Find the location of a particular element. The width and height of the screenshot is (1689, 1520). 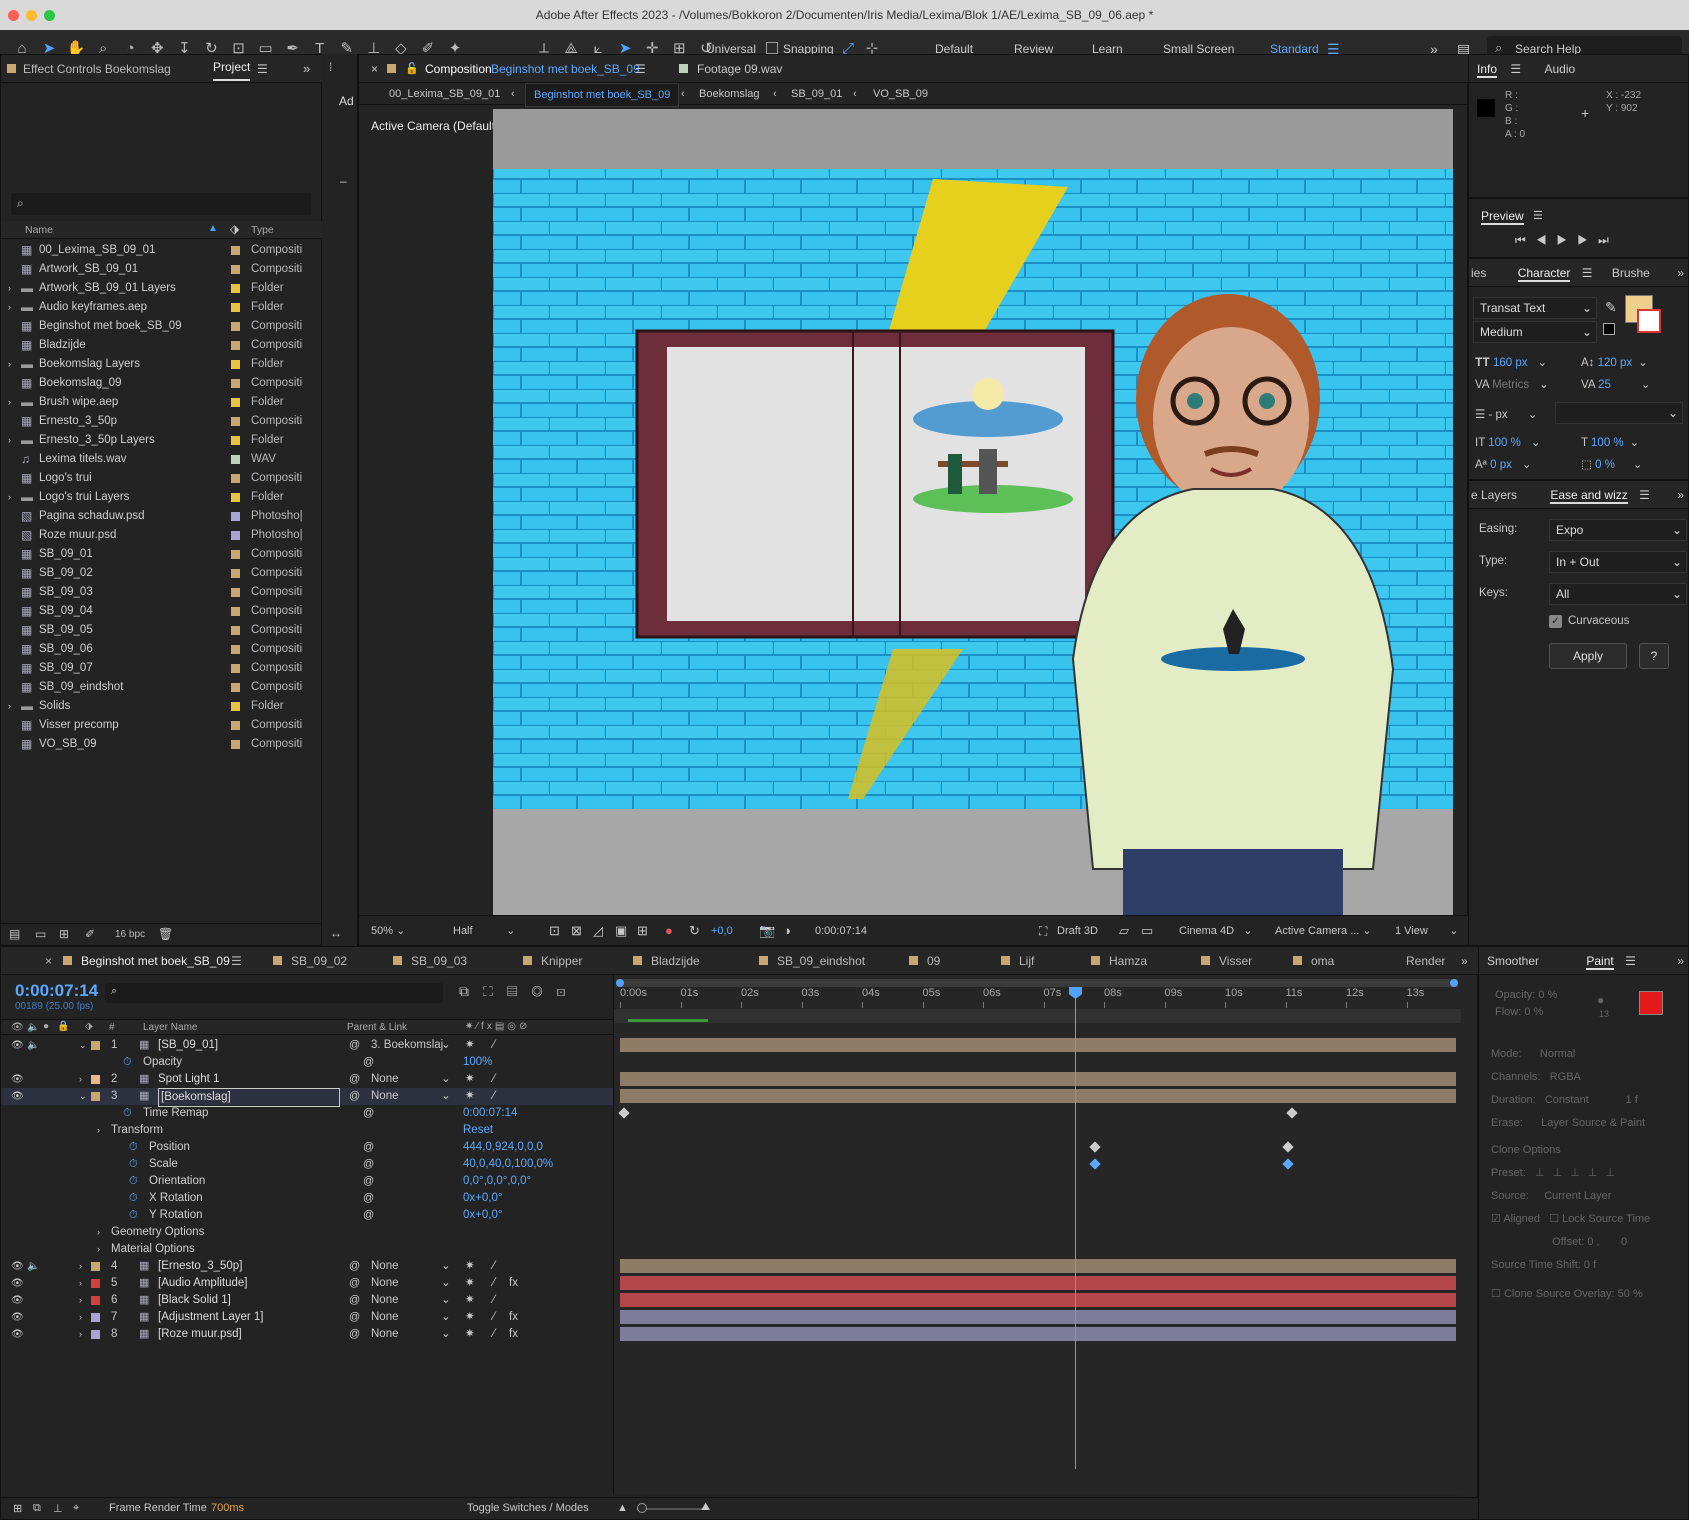

project-item: › ▬ Ernesto_3_50p Layers Folder is located at coordinates (162, 440).